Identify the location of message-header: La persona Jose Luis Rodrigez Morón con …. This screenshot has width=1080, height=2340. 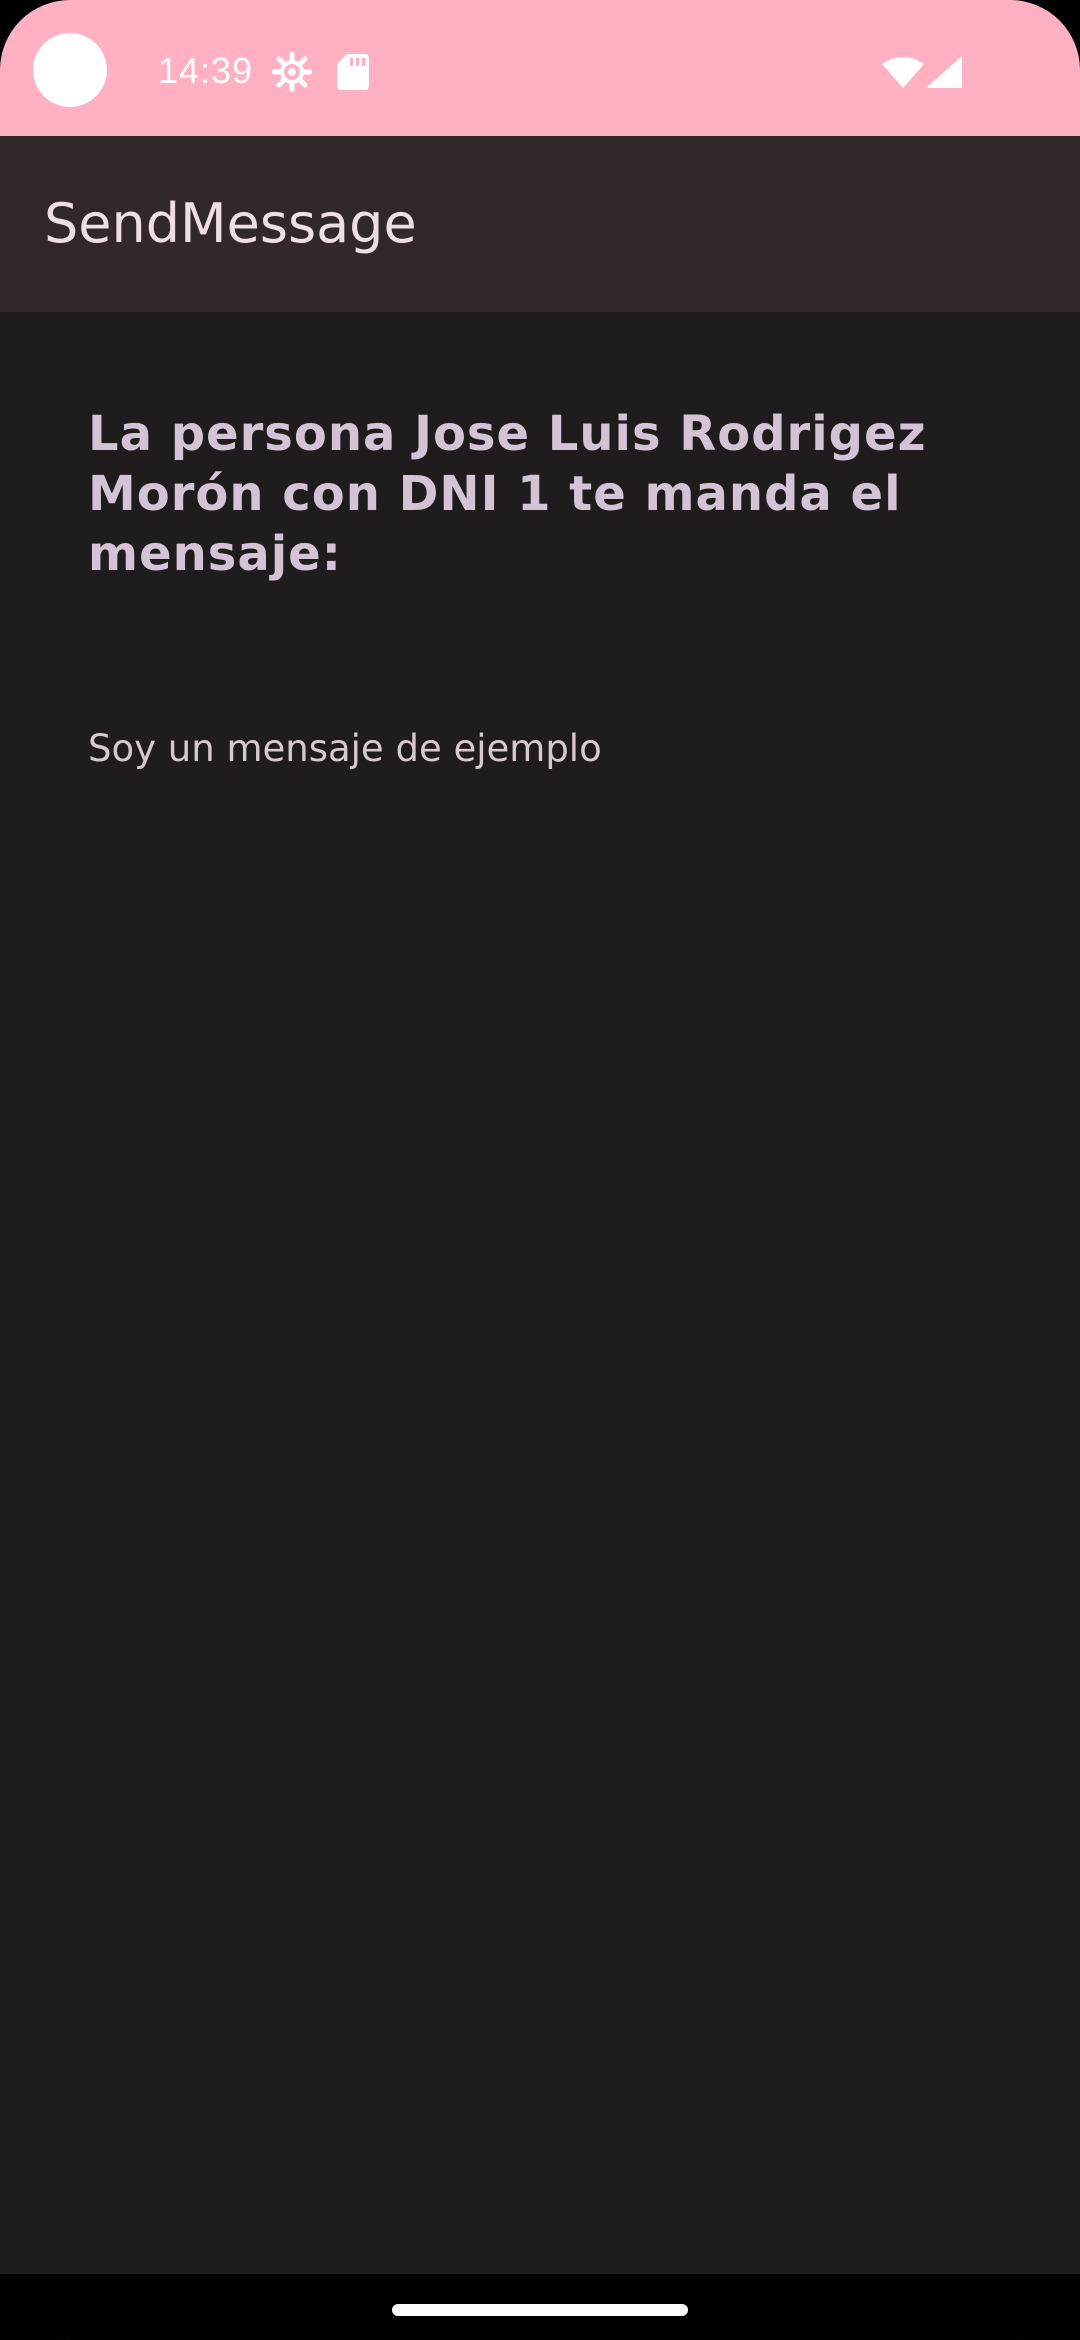
(507, 494).